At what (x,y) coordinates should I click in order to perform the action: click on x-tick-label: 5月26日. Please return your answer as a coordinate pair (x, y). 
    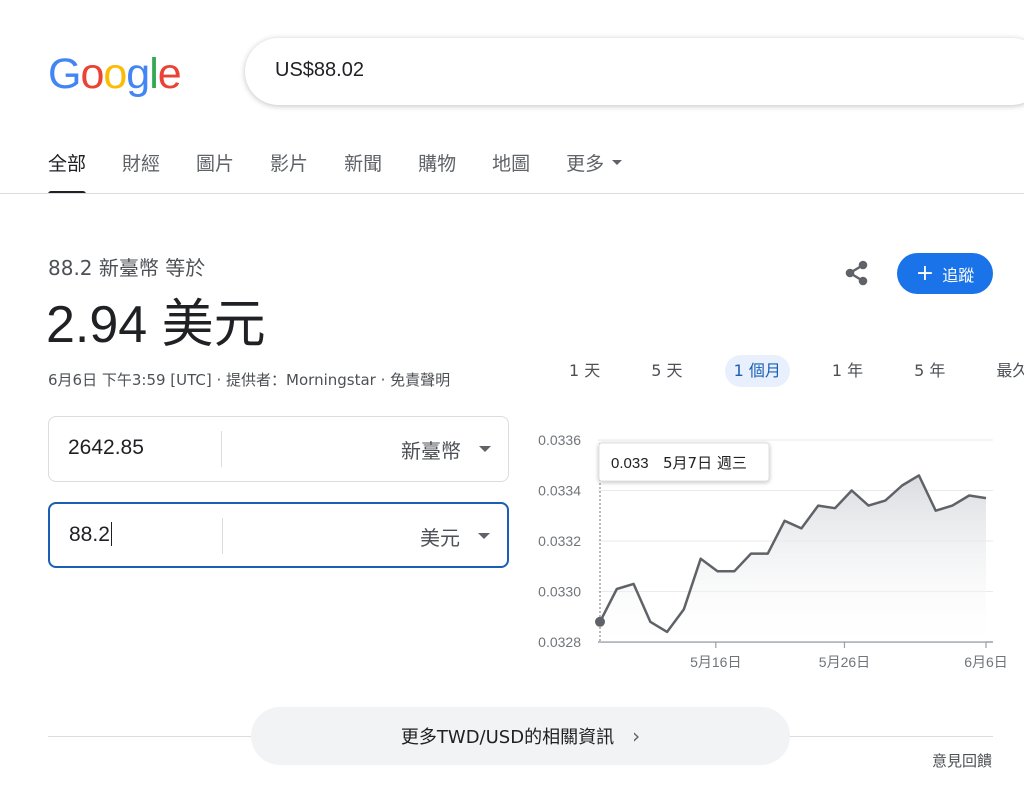
    Looking at the image, I should click on (844, 662).